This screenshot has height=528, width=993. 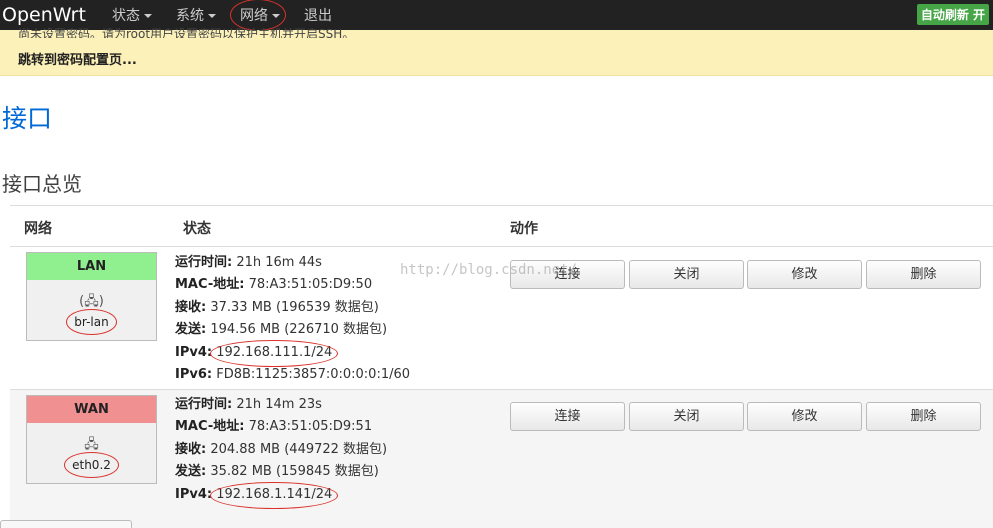 What do you see at coordinates (274, 353) in the screenshot?
I see `ipv4-value: 192.168.111.1/24` at bounding box center [274, 353].